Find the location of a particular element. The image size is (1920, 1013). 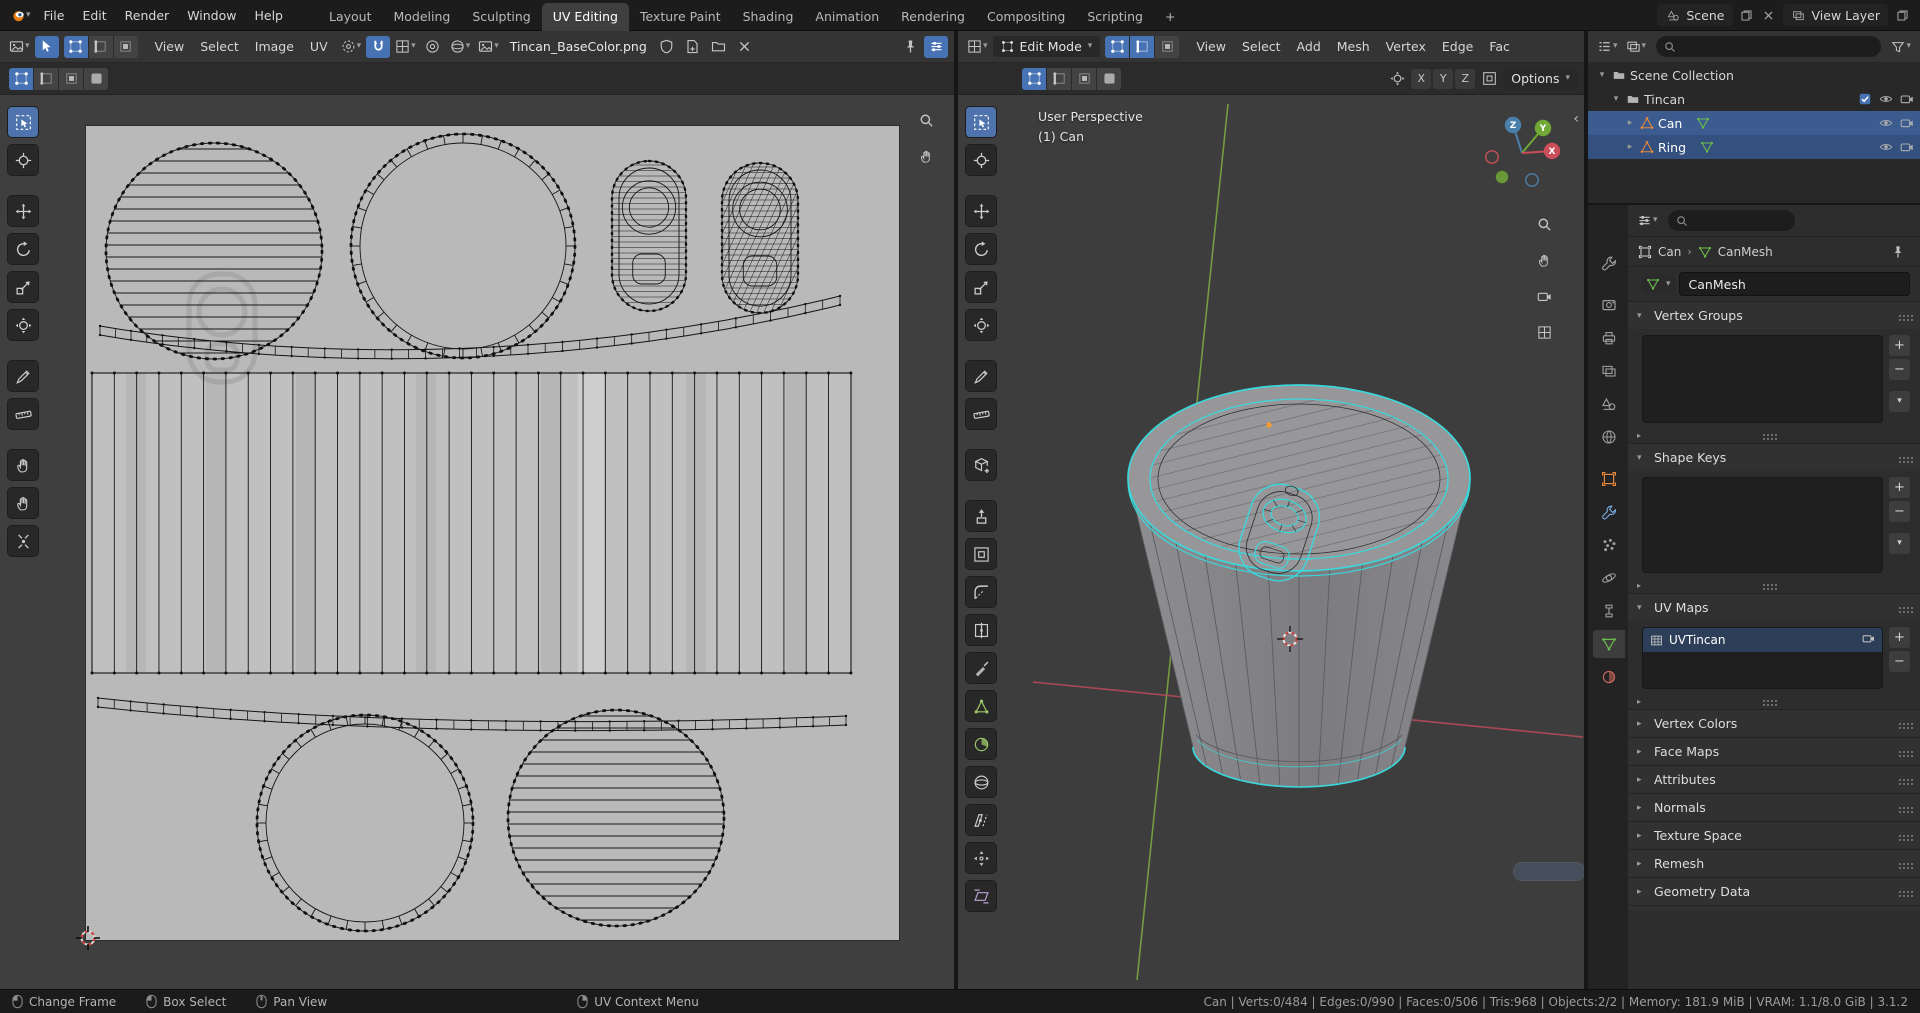

tab-compositing: Compositing is located at coordinates (1026, 17).